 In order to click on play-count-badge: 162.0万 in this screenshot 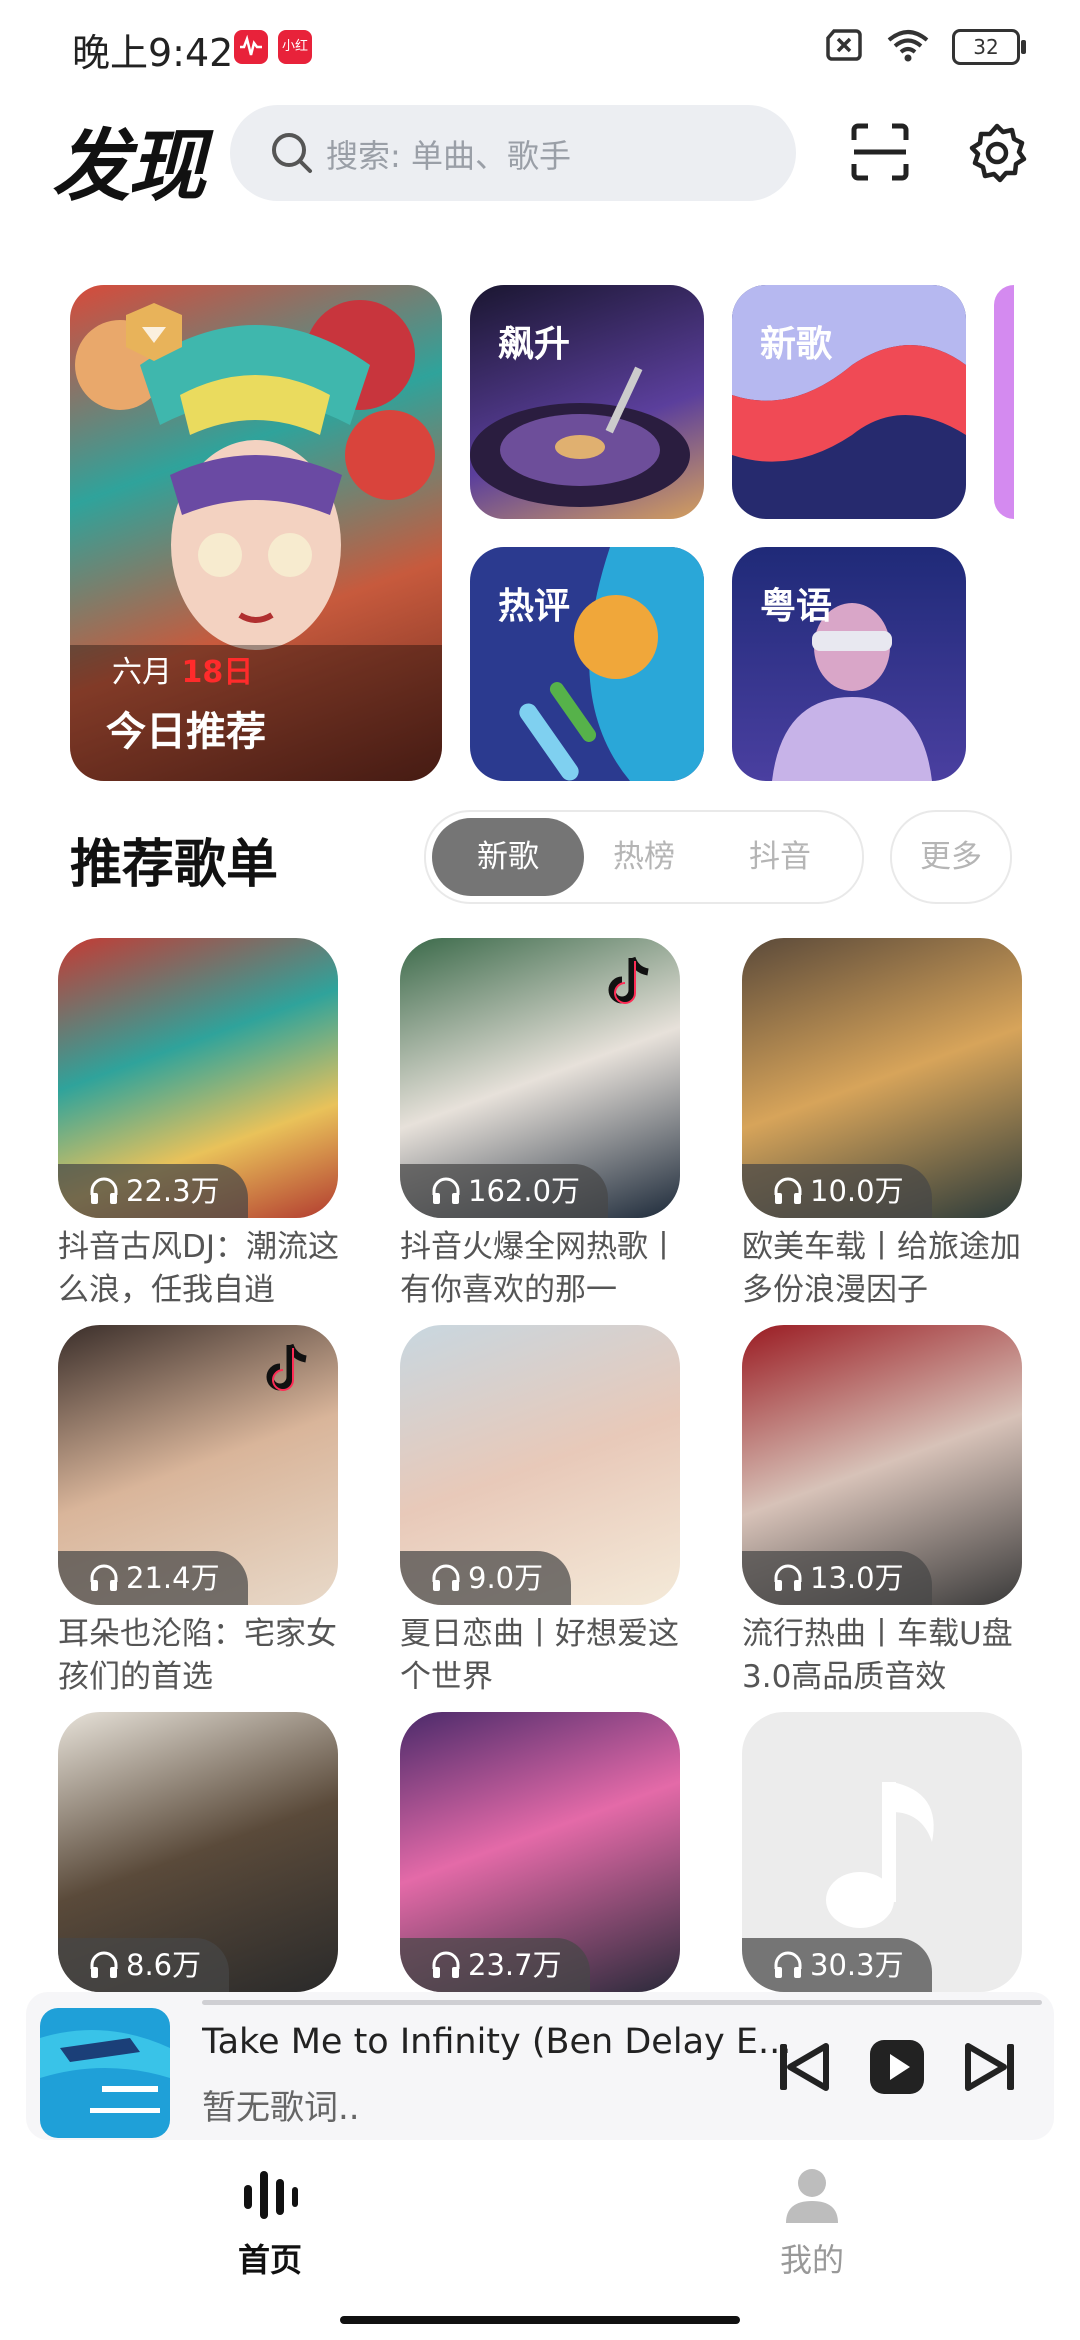, I will do `click(504, 1191)`.